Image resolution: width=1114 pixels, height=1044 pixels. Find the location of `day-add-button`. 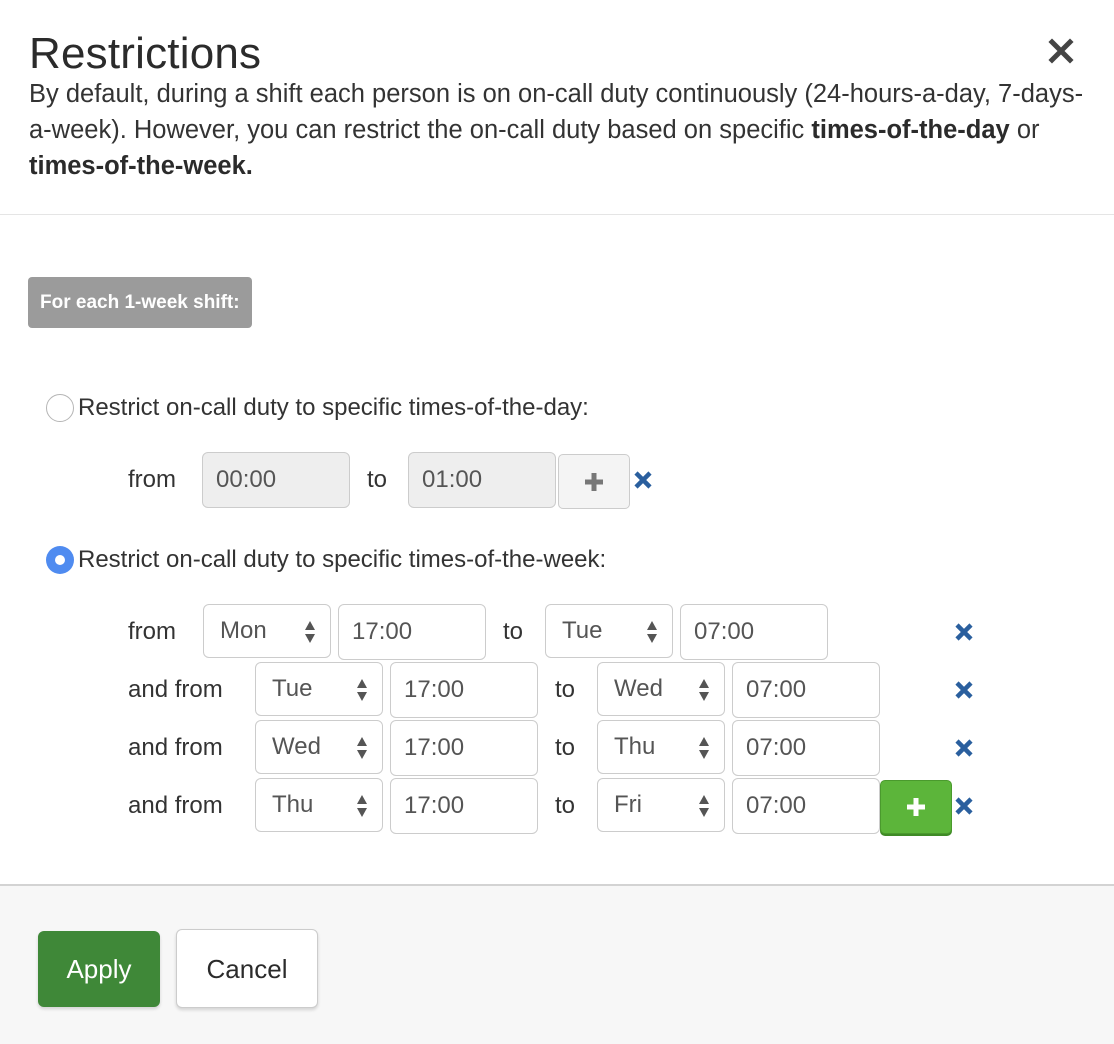

day-add-button is located at coordinates (594, 481).